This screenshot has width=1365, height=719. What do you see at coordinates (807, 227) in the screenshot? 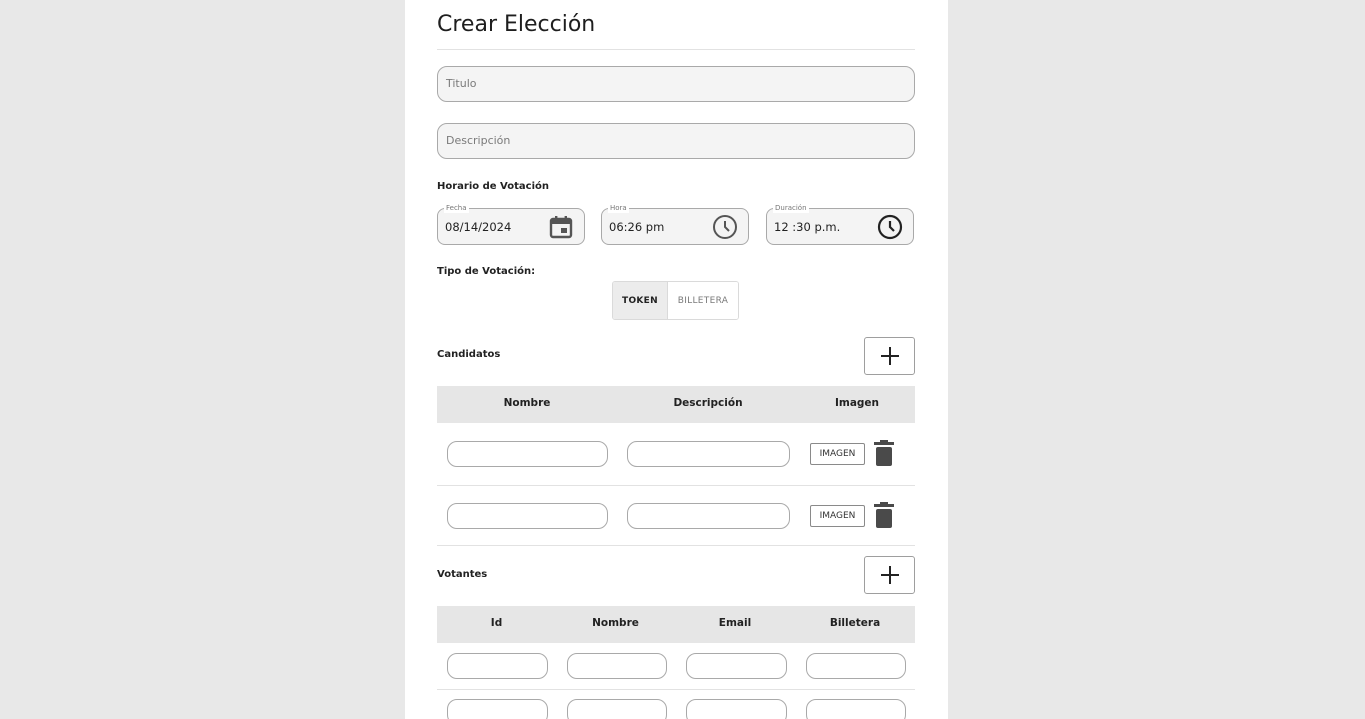
I see `duration-picker-value: 12 :30 p.m.` at bounding box center [807, 227].